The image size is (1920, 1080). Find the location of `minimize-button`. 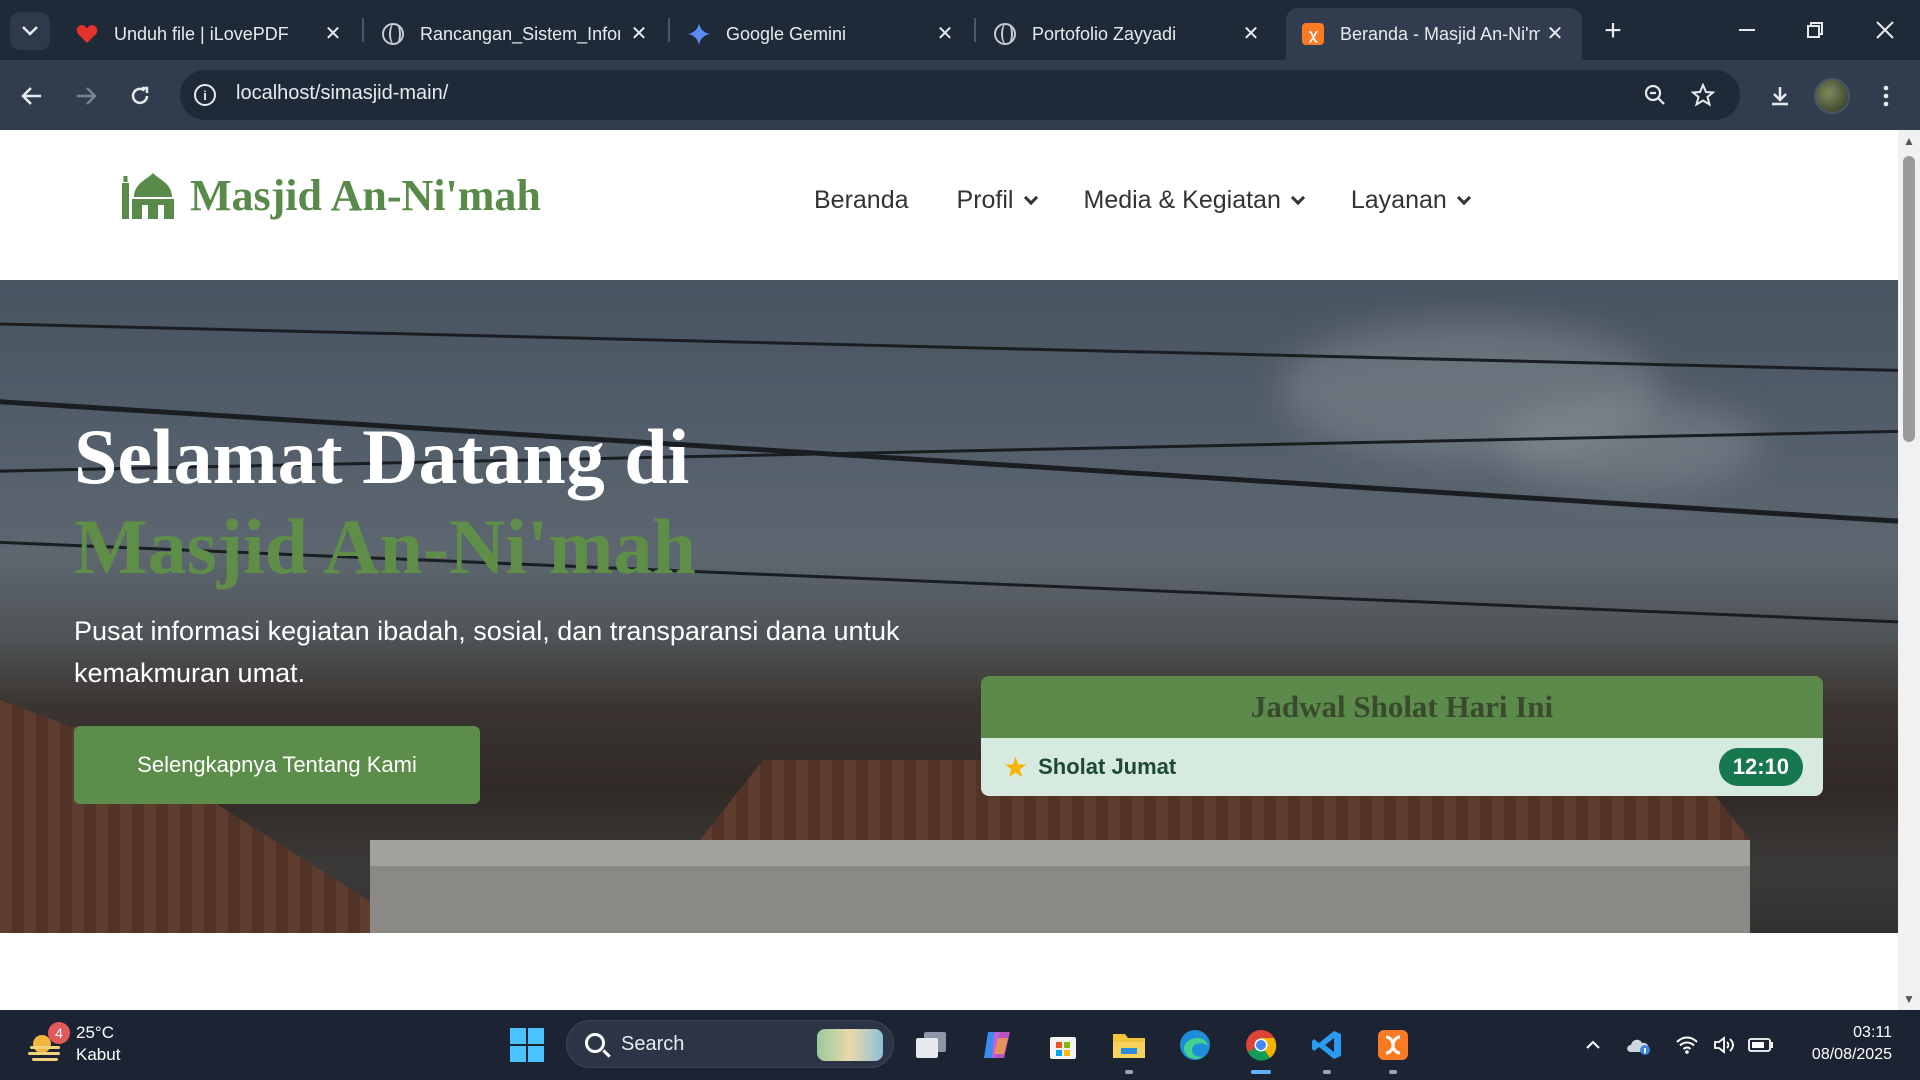

minimize-button is located at coordinates (1747, 30).